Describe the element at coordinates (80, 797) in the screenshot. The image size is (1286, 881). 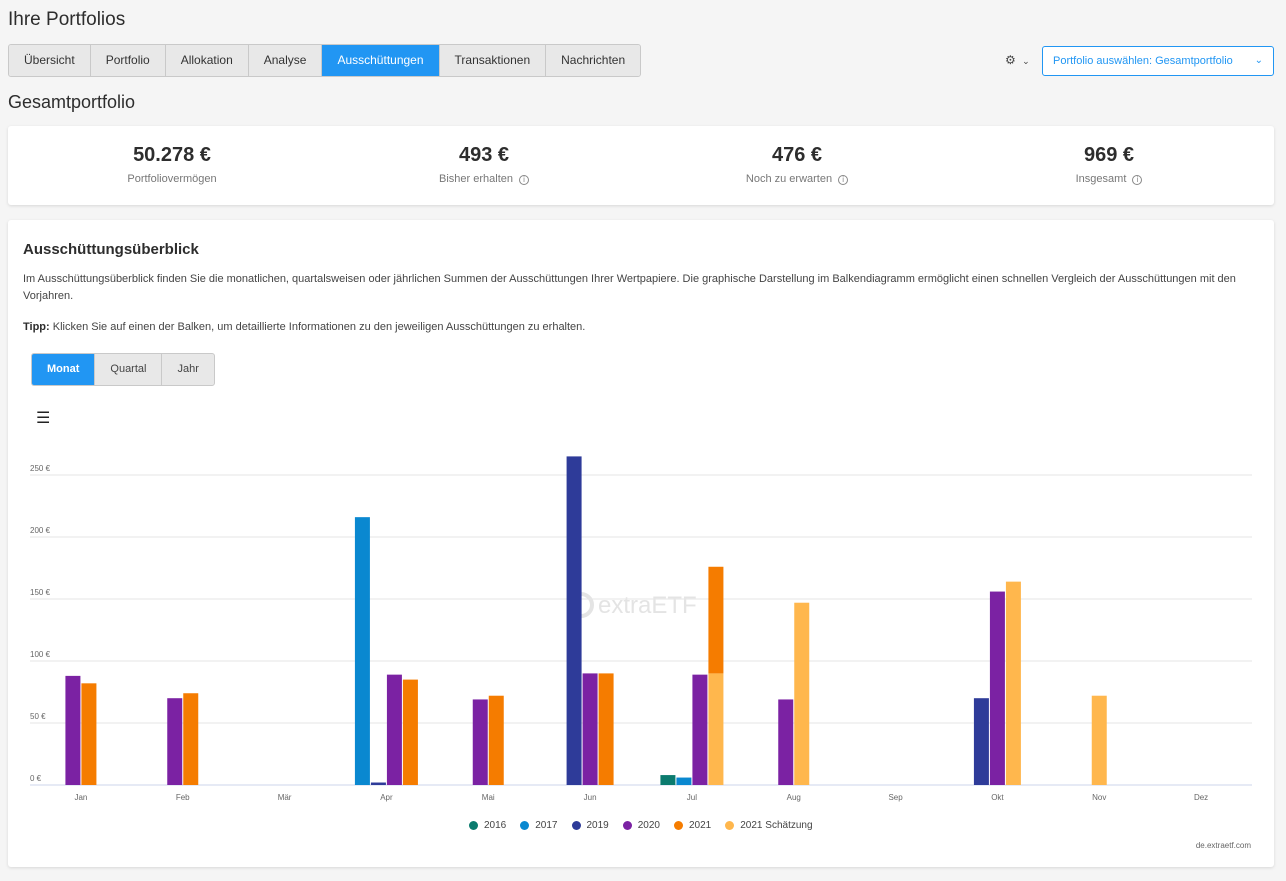
I see `x-tick-label: Jan` at that location.